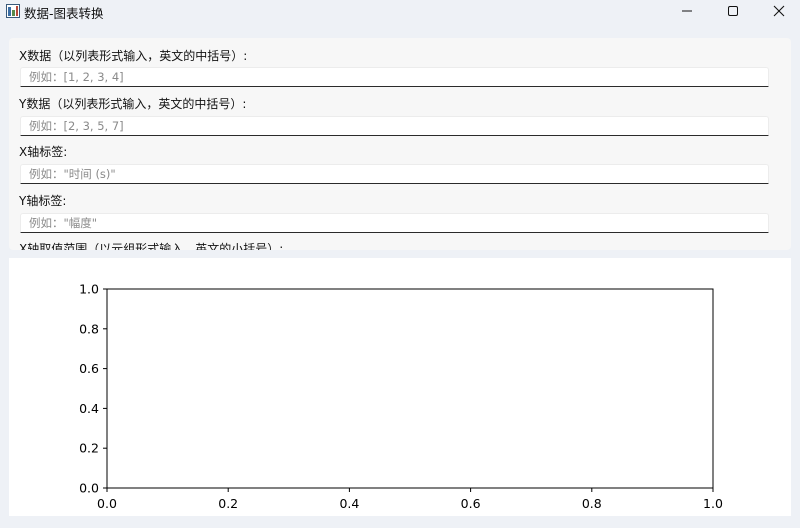 The width and height of the screenshot is (800, 528). I want to click on y-data-input, so click(394, 126).